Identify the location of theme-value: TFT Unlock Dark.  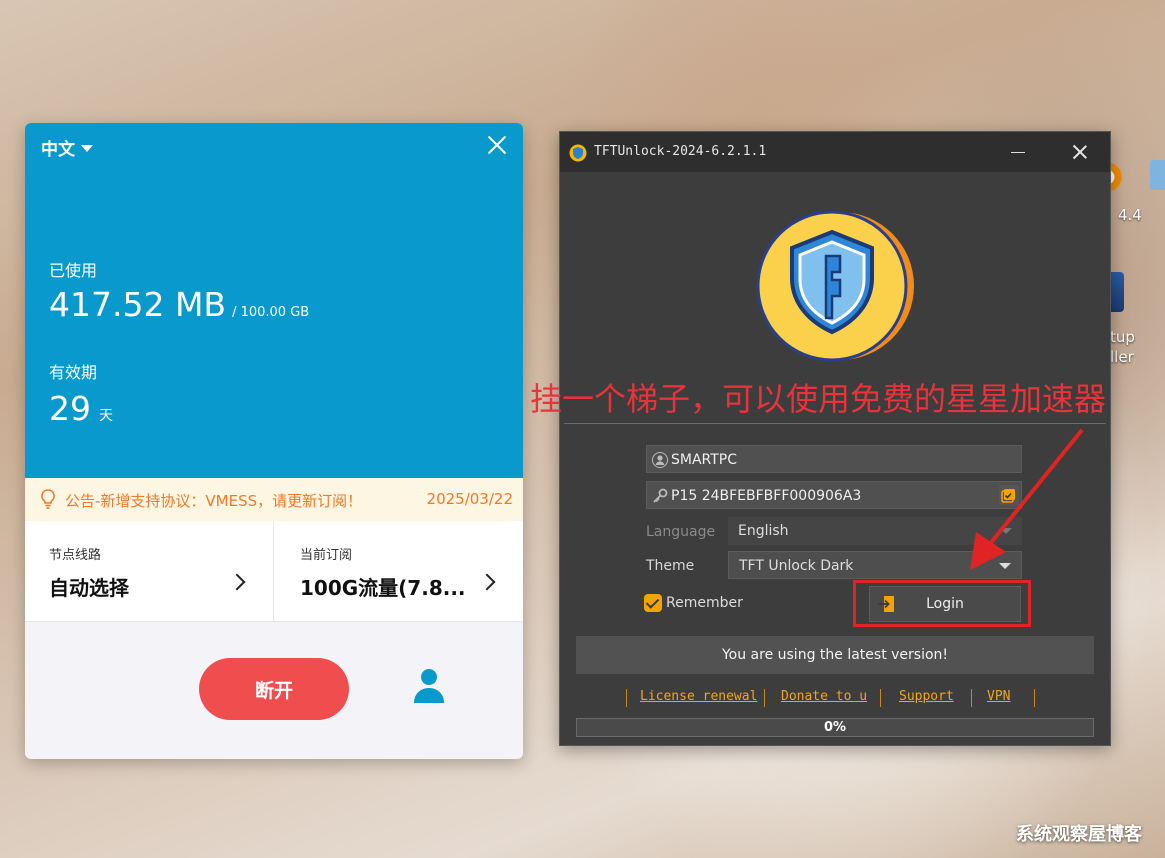
(796, 566).